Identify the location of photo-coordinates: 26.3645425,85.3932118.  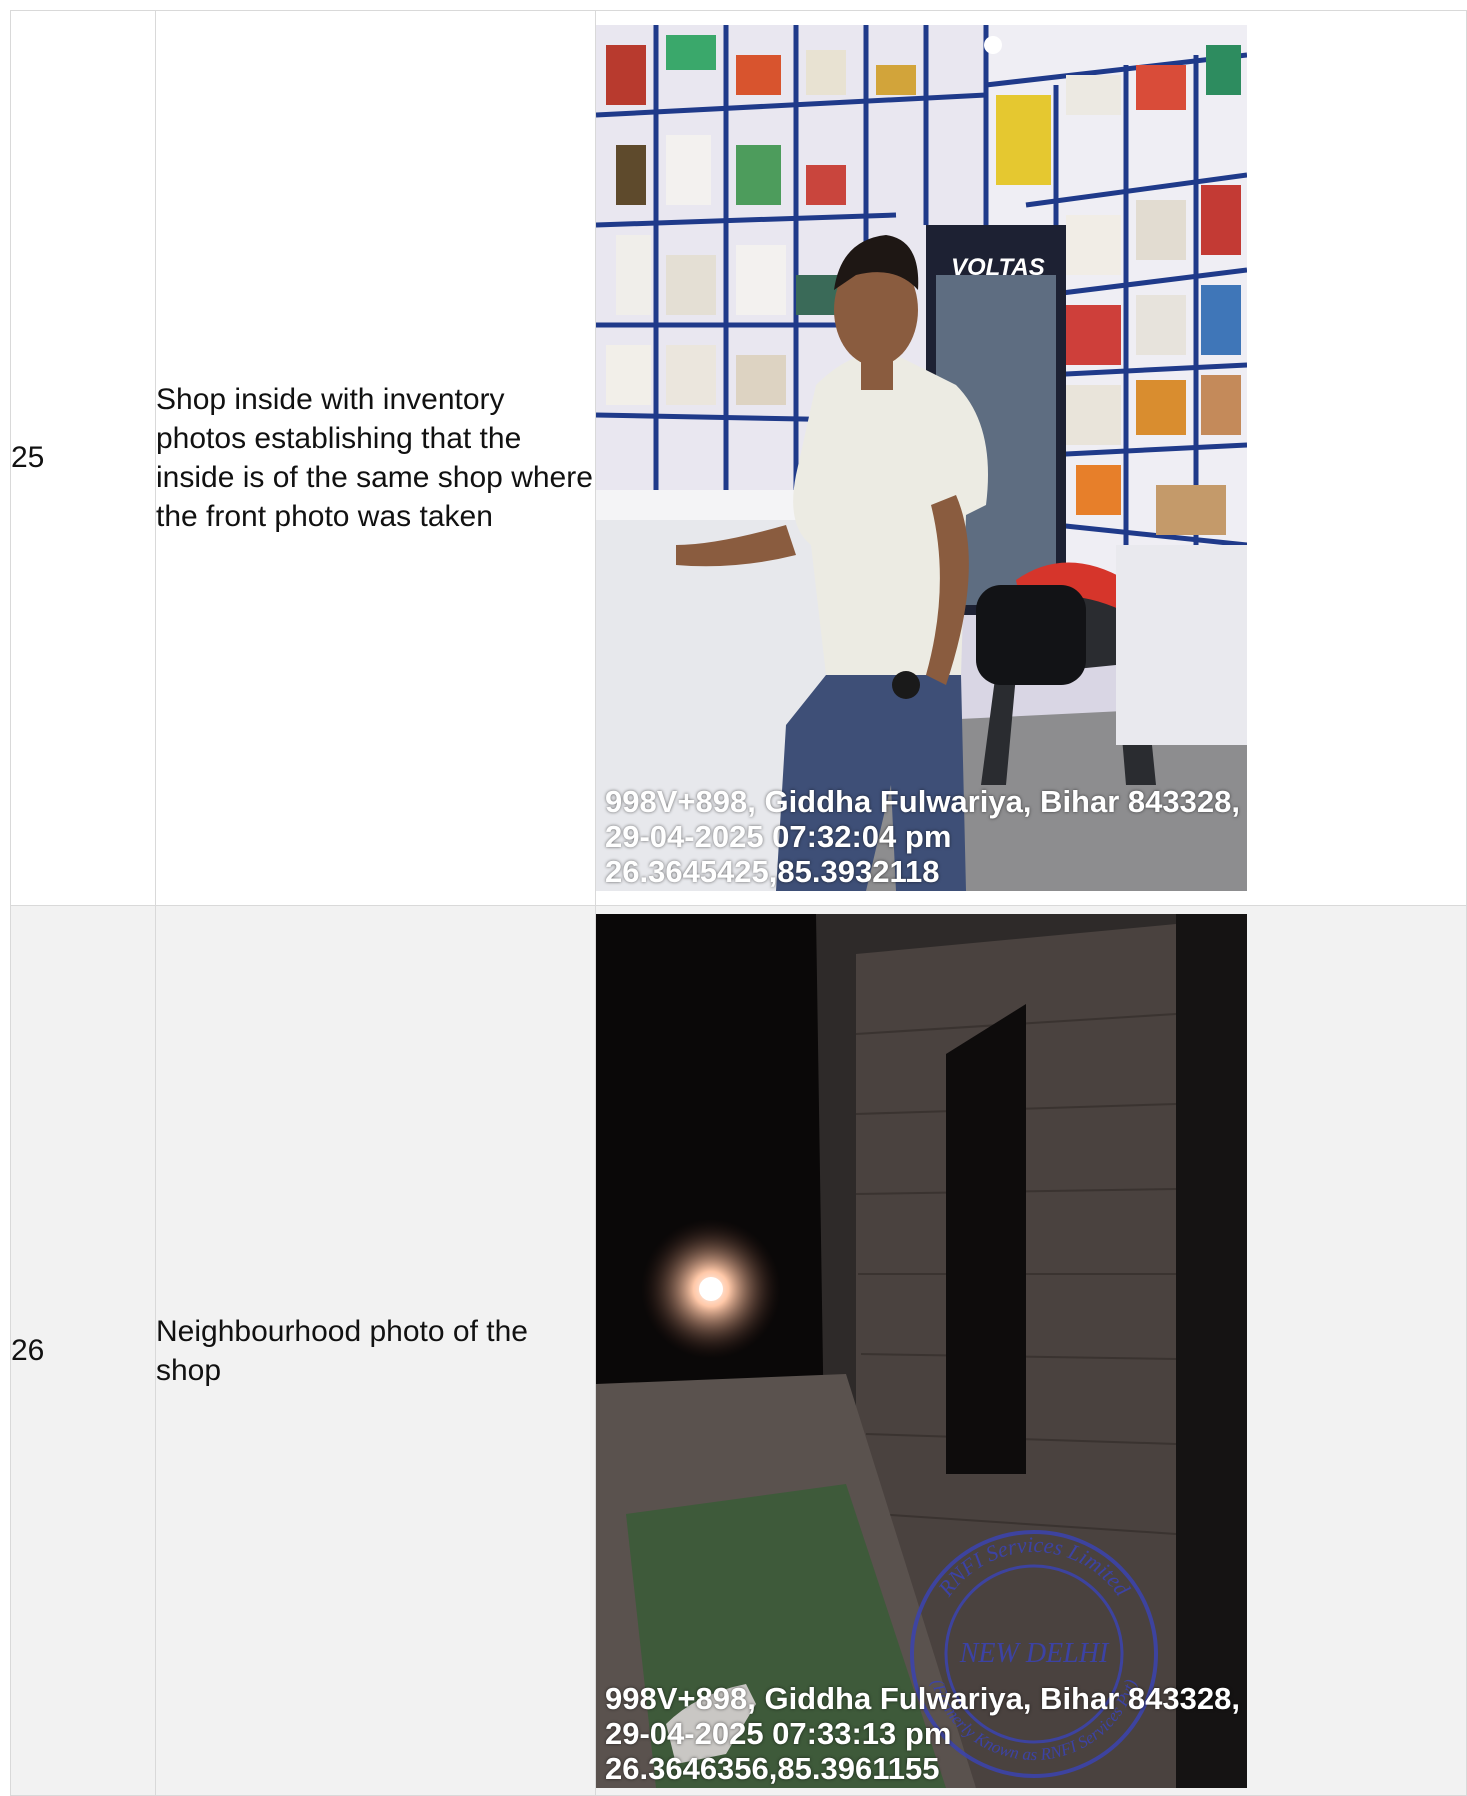
(772, 871).